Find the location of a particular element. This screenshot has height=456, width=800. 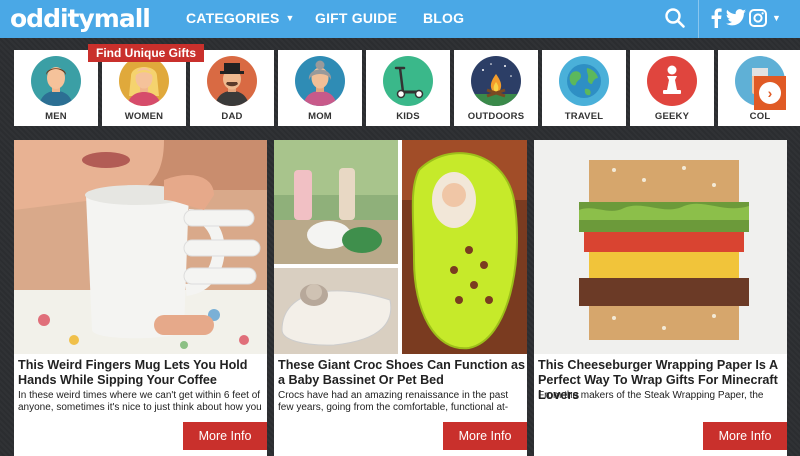

caret-down-icon: ▼ is located at coordinates (290, 18).